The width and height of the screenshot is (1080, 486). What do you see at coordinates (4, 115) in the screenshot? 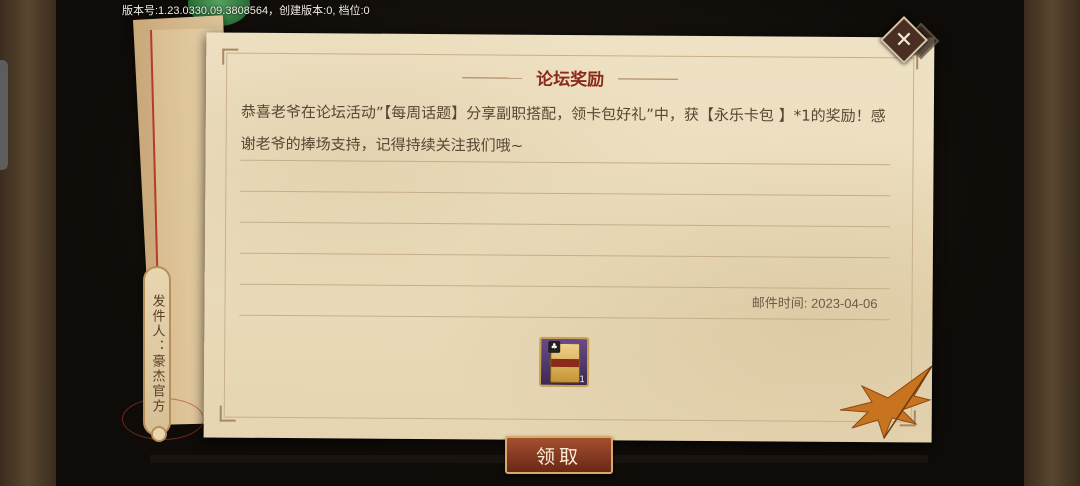
I see `side-handle` at bounding box center [4, 115].